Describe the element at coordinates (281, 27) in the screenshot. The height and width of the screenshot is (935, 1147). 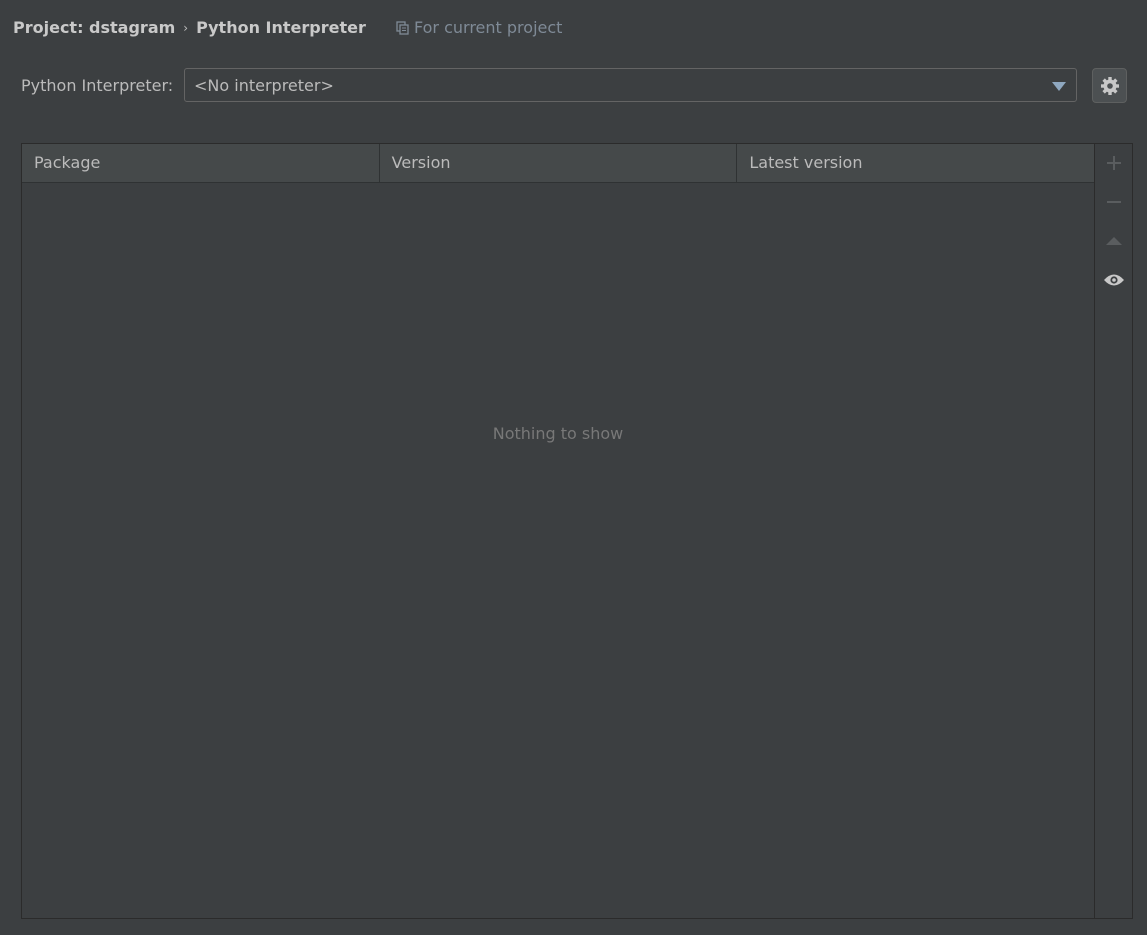
I see `page-title: Python Interpreter` at that location.